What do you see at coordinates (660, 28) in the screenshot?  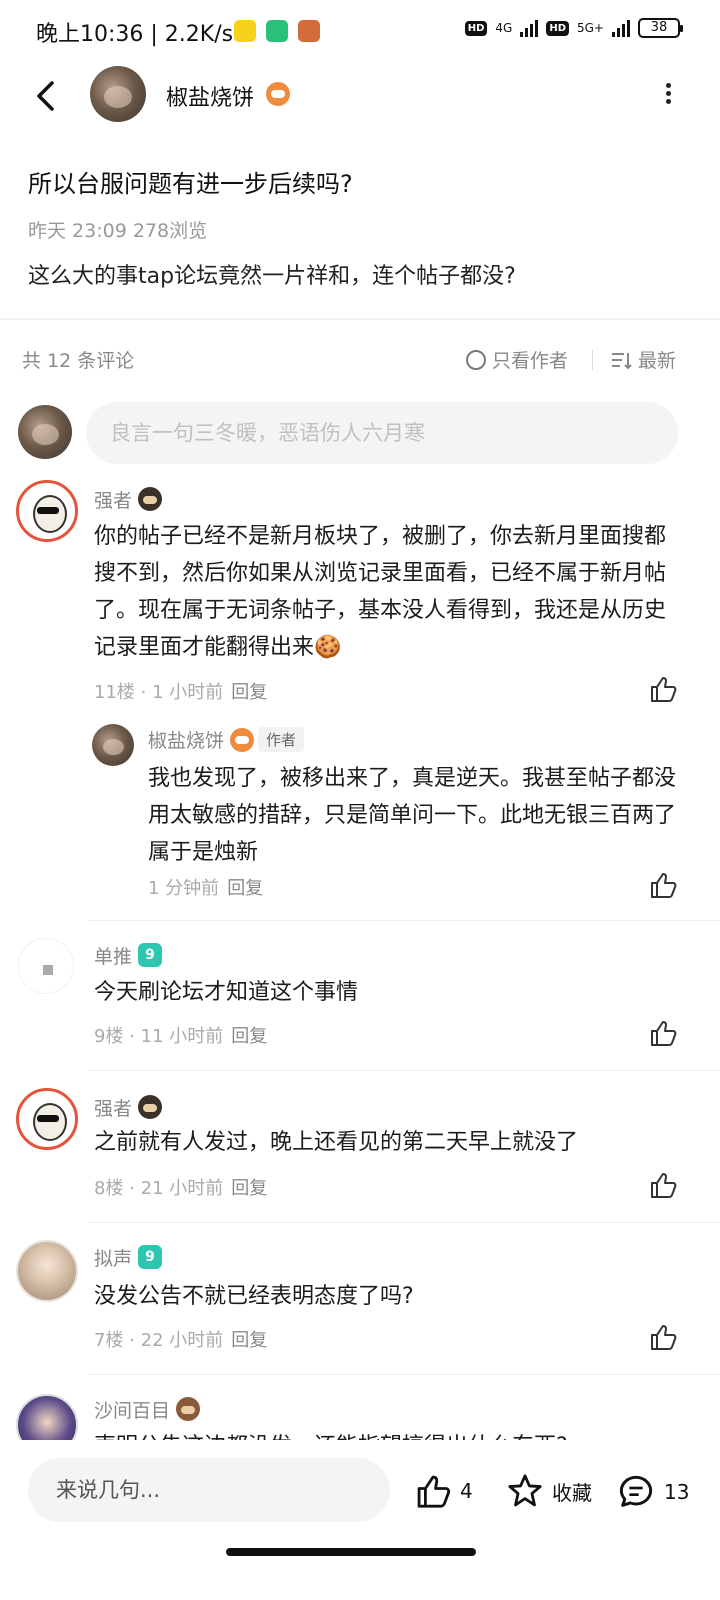 I see `battery-icon: 38` at bounding box center [660, 28].